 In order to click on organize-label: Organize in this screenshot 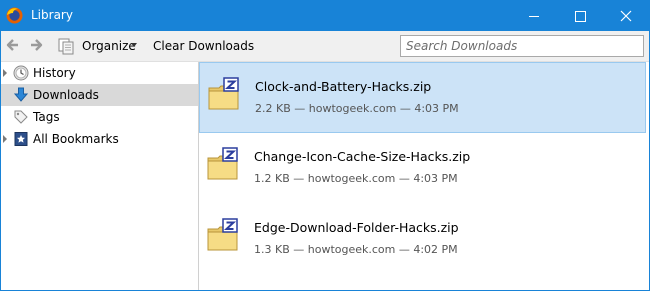, I will do `click(109, 46)`.